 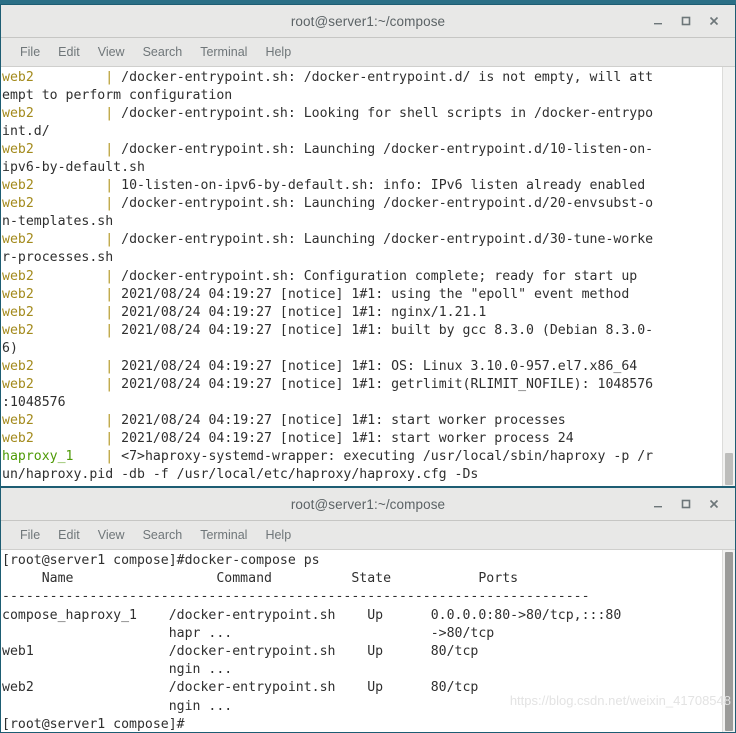 I want to click on scrollbar-bottom, so click(x=728, y=641).